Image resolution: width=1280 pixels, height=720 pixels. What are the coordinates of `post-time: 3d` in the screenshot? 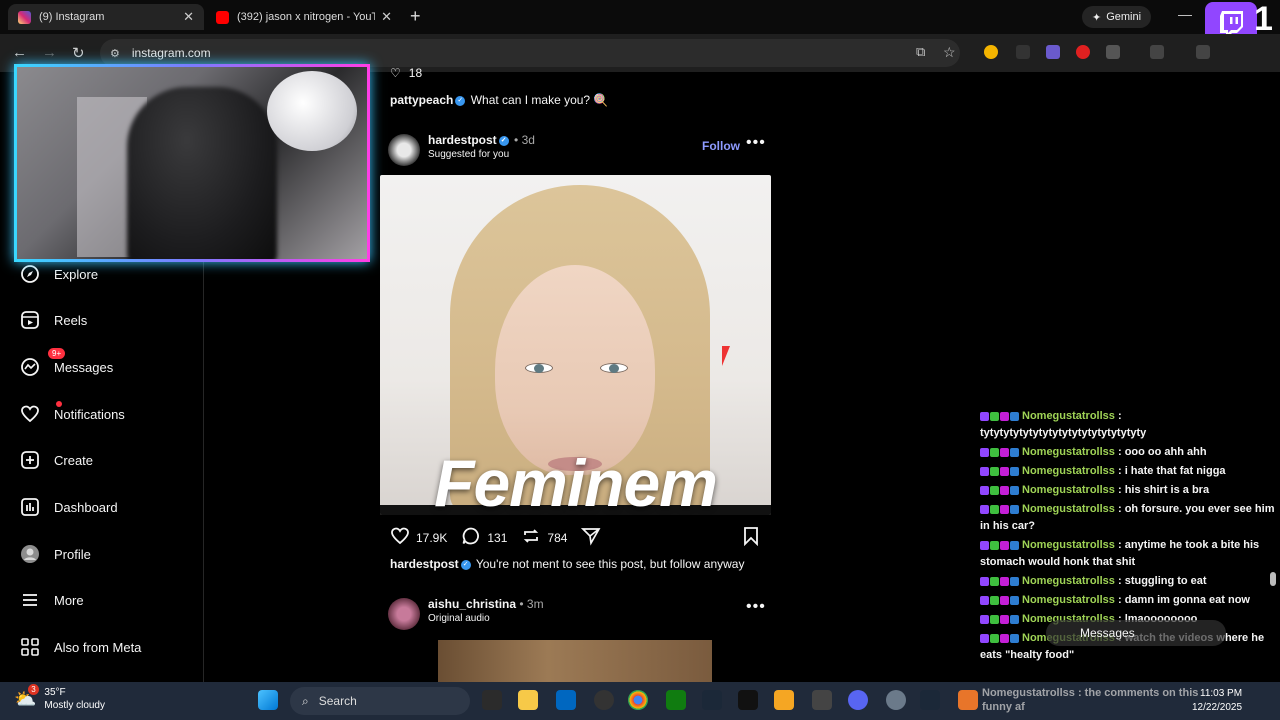 It's located at (528, 140).